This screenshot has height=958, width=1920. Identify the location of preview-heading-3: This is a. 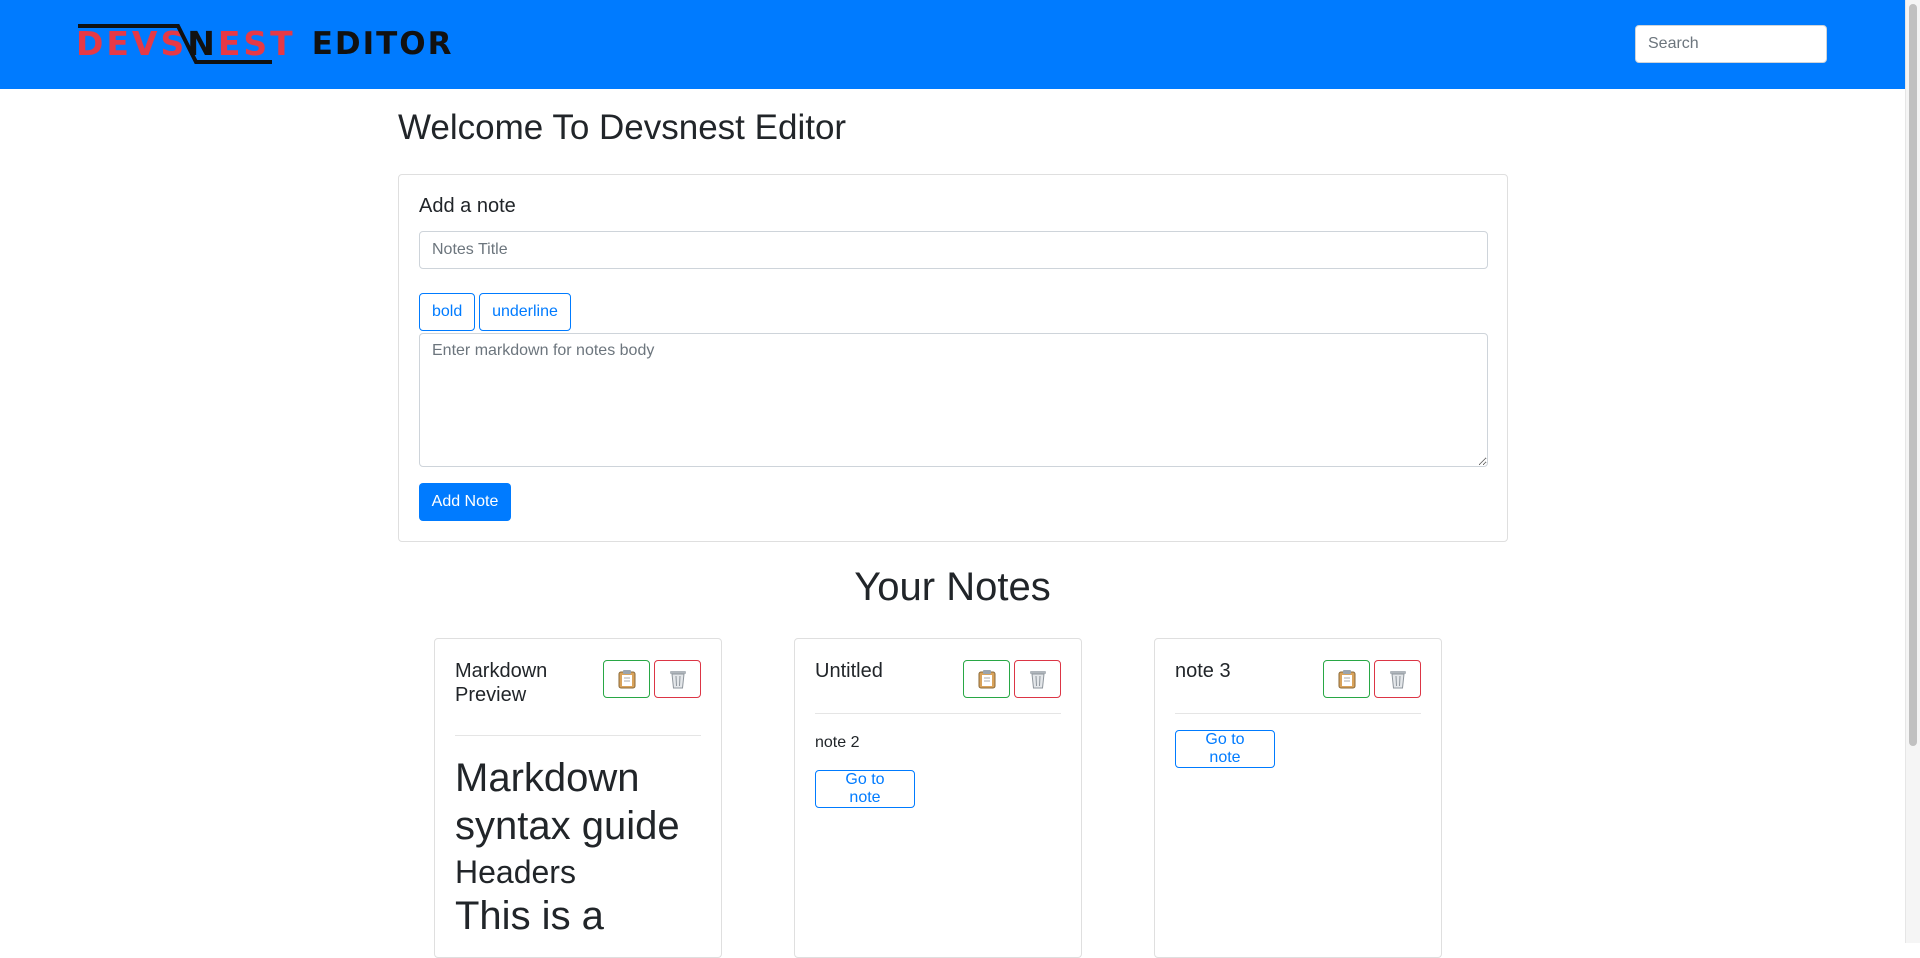
(529, 916).